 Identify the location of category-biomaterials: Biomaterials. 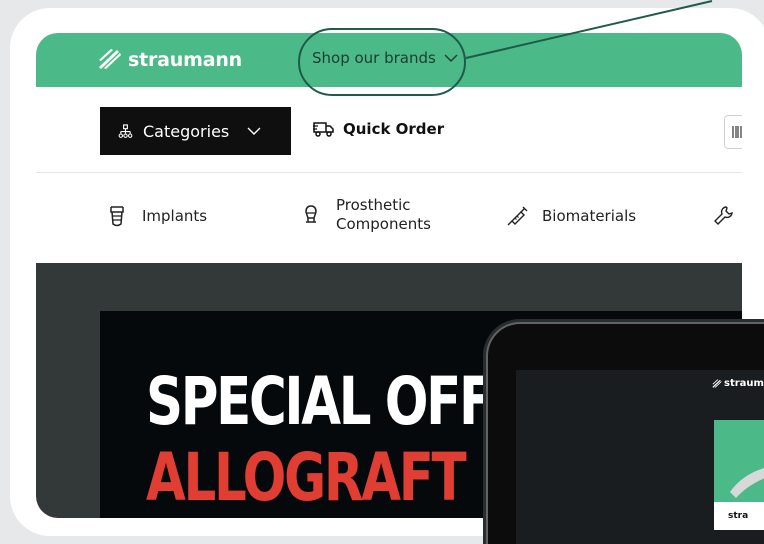
(571, 216).